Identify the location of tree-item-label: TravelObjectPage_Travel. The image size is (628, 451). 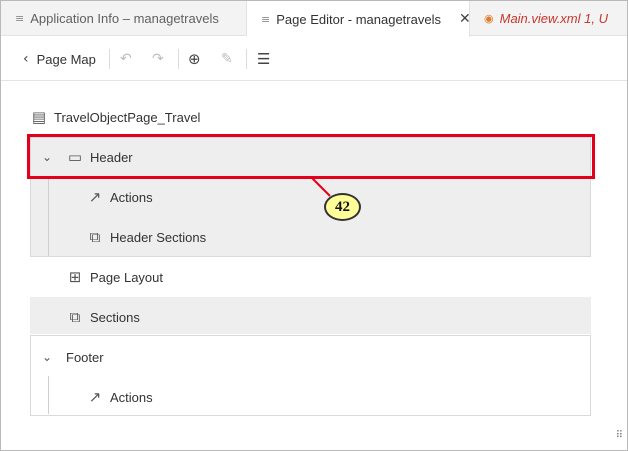
(127, 117).